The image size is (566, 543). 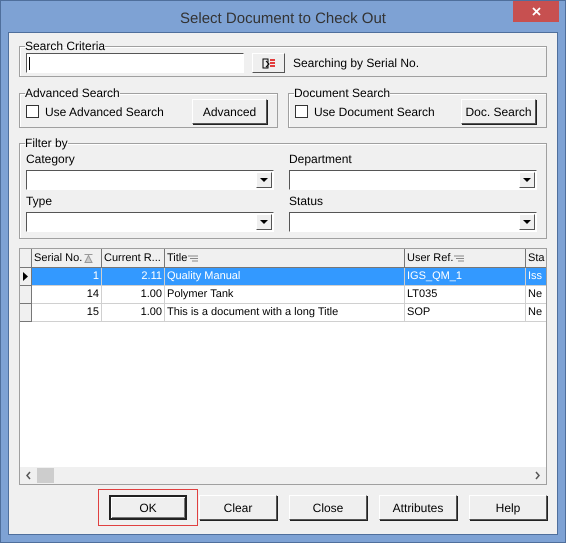 What do you see at coordinates (508, 507) in the screenshot?
I see `push-button: Help` at bounding box center [508, 507].